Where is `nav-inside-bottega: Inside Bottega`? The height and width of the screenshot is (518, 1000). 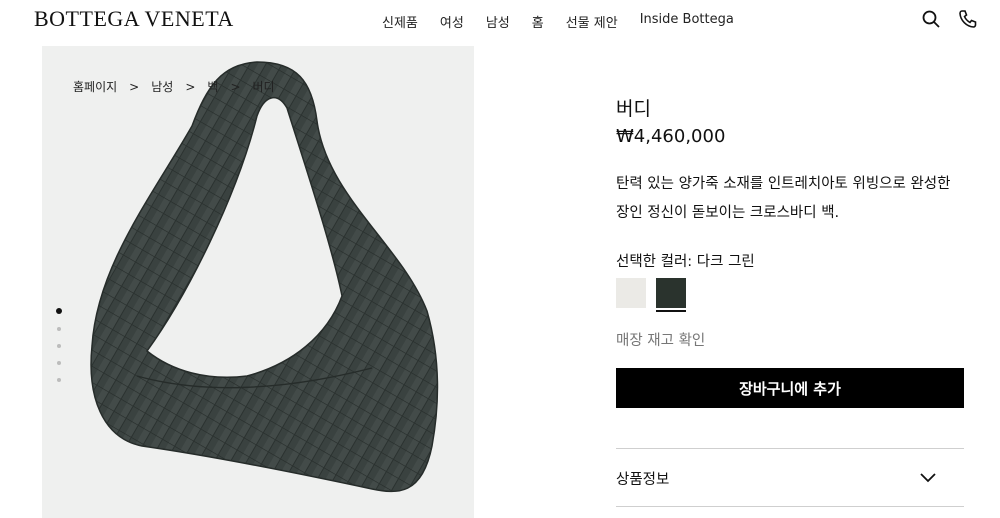
nav-inside-bottega: Inside Bottega is located at coordinates (687, 21).